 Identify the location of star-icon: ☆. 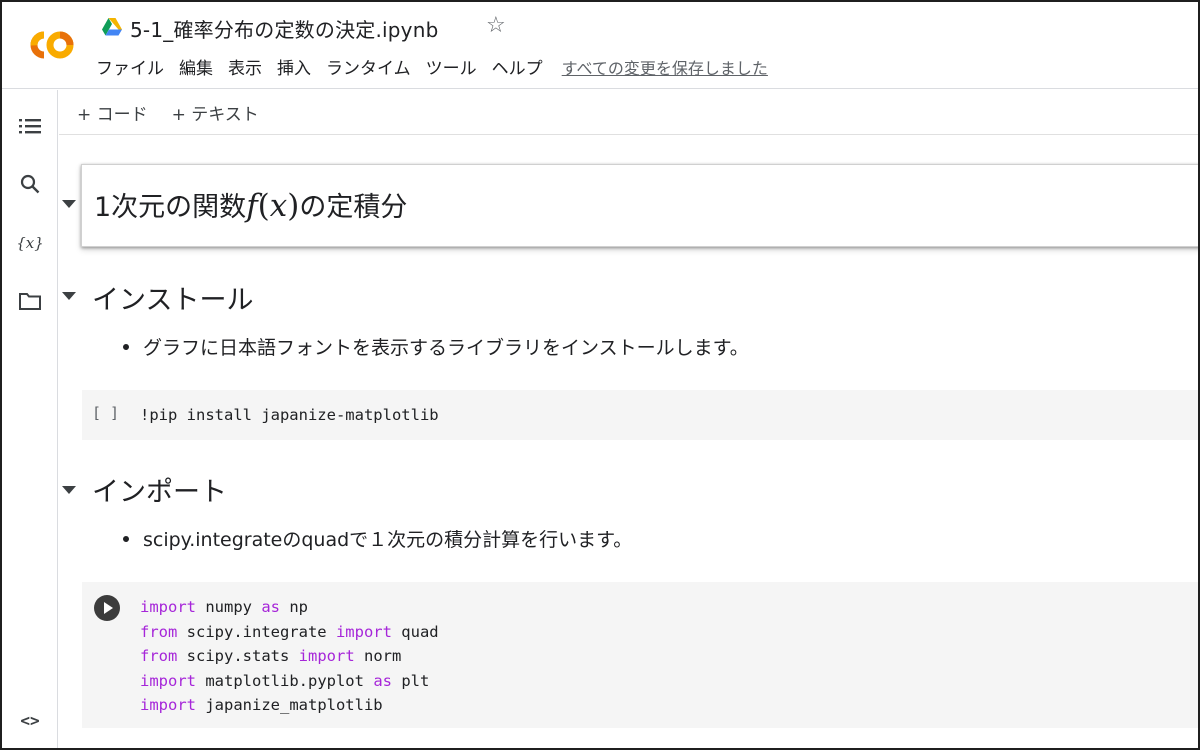
(496, 25).